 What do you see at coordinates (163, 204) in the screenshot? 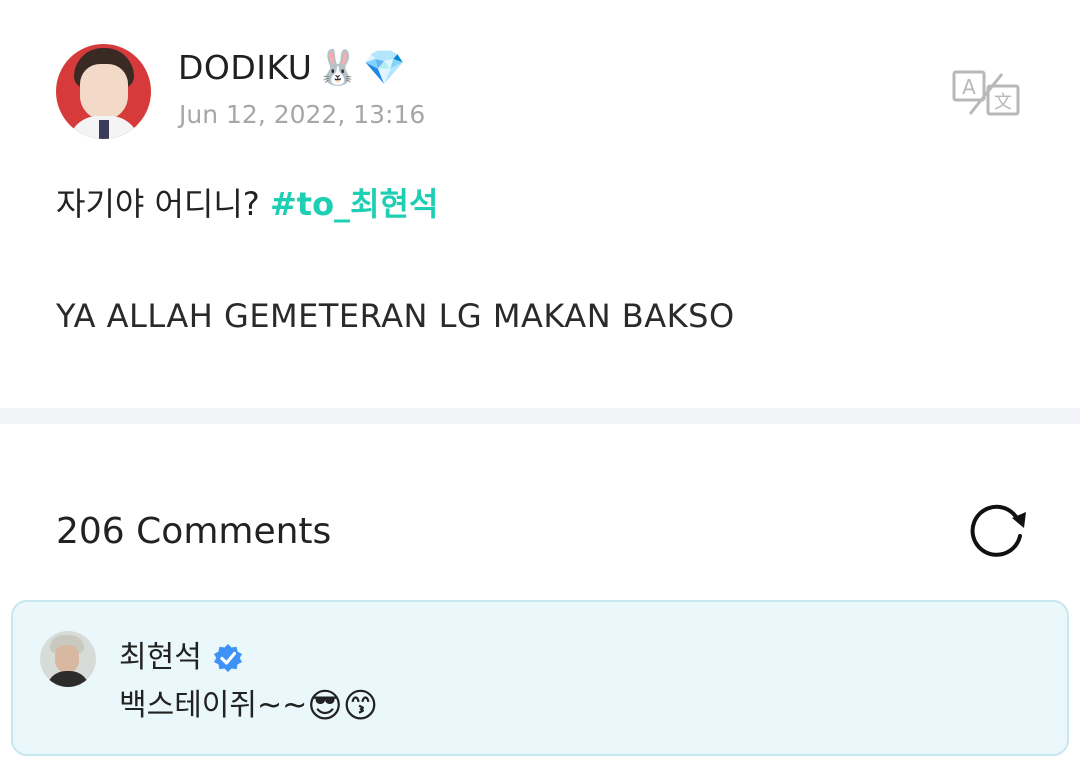
I see `post-text: 자기야 어디니?` at bounding box center [163, 204].